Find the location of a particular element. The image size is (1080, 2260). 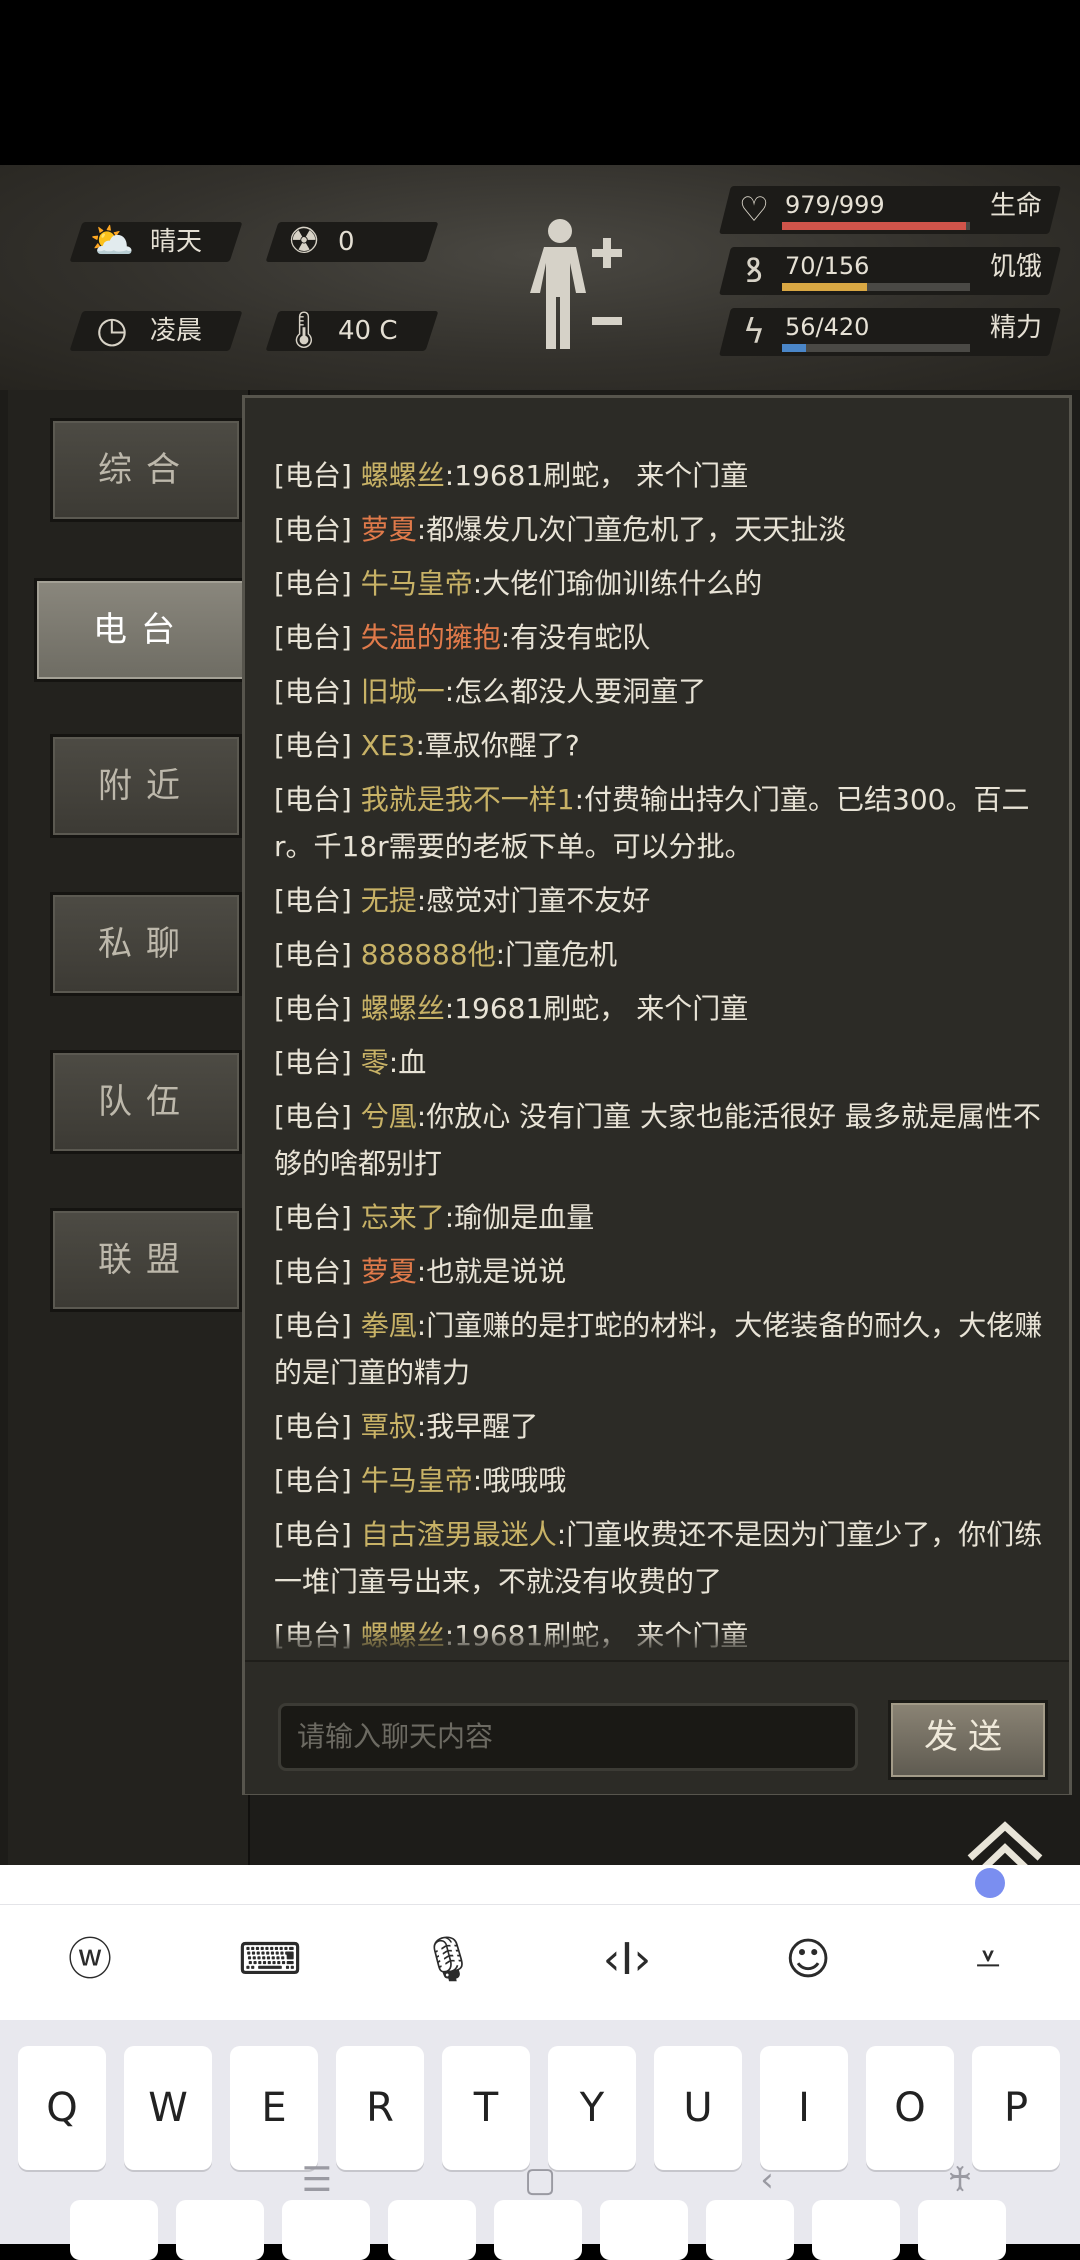

chat-message: [电台] 兮凰:你放心 没有门童 大家也能活很好 最多就是属性不够的啥都别打 is located at coordinates (664, 1140).